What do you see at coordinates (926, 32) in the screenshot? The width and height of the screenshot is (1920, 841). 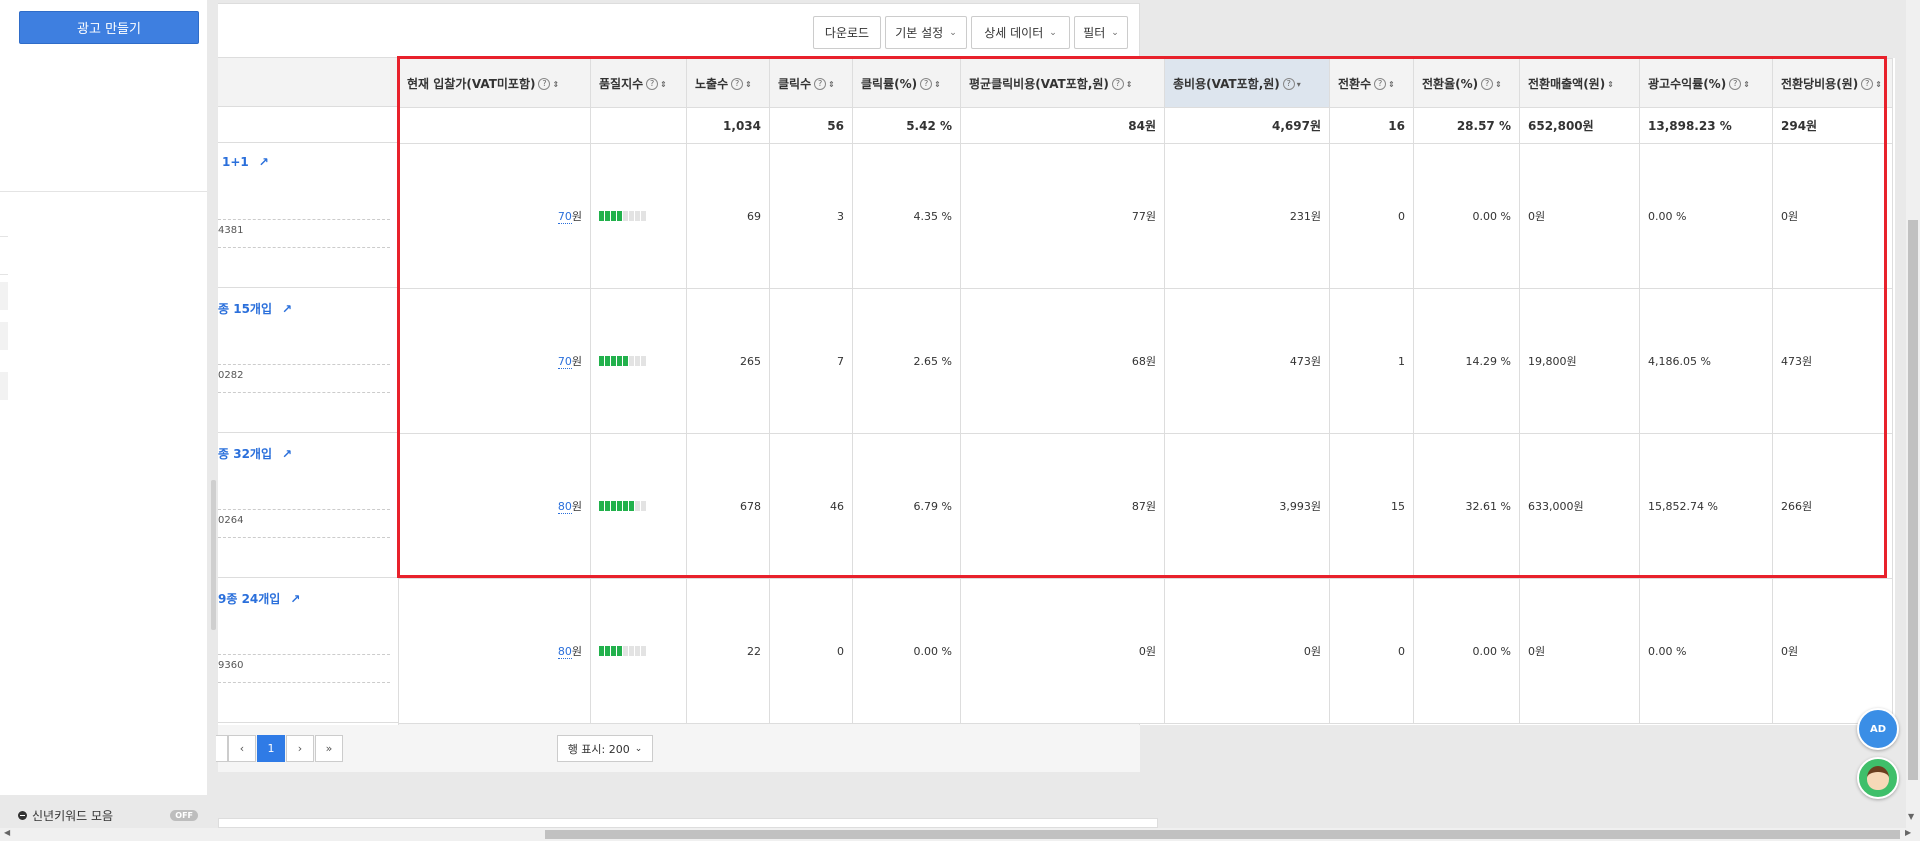 I see `basic-settings-dropdown: 기본 설정 ⌄` at bounding box center [926, 32].